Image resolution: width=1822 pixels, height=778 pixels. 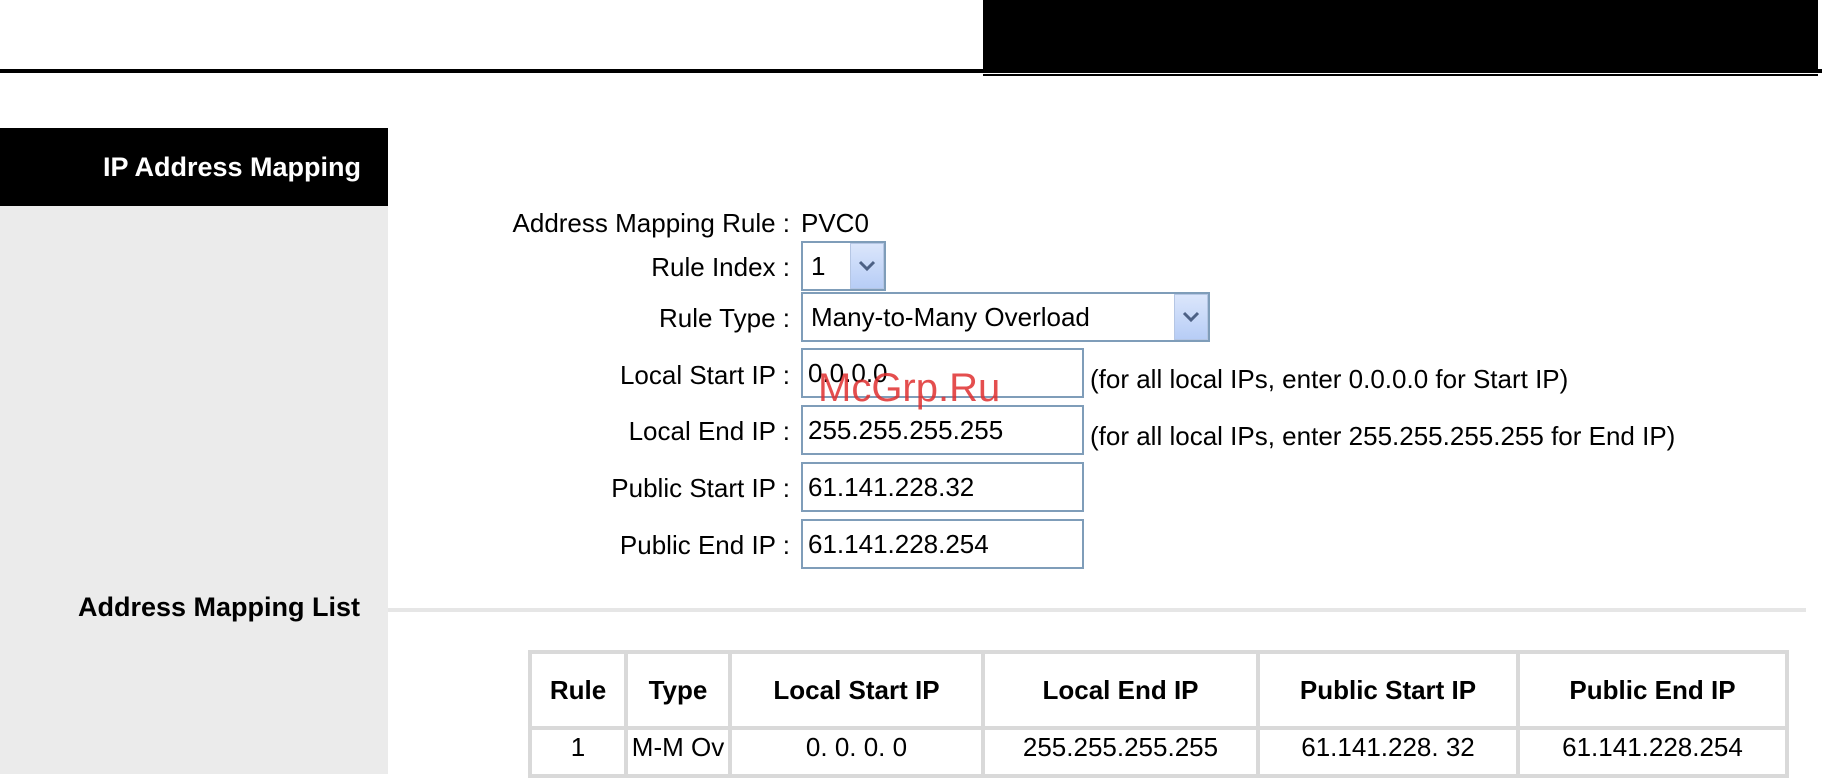 What do you see at coordinates (856, 690) in the screenshot?
I see `column-header-local-start-ip: Local Start IP` at bounding box center [856, 690].